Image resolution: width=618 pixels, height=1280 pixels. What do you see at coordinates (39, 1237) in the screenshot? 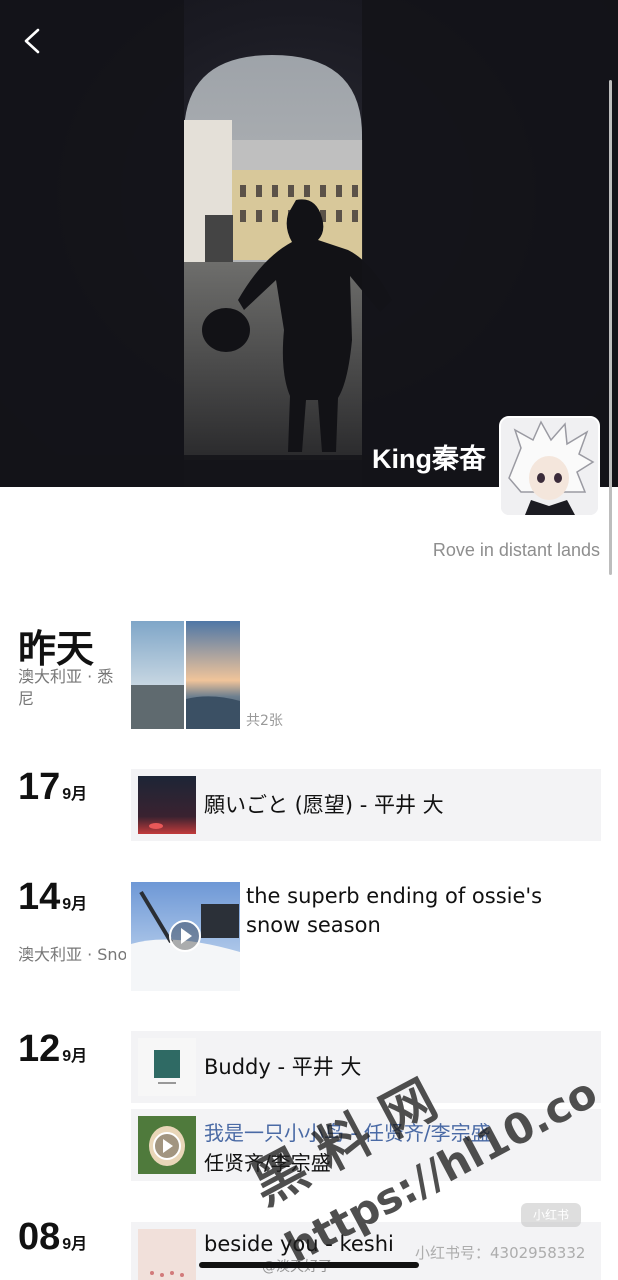
I see `date-day: 08` at bounding box center [39, 1237].